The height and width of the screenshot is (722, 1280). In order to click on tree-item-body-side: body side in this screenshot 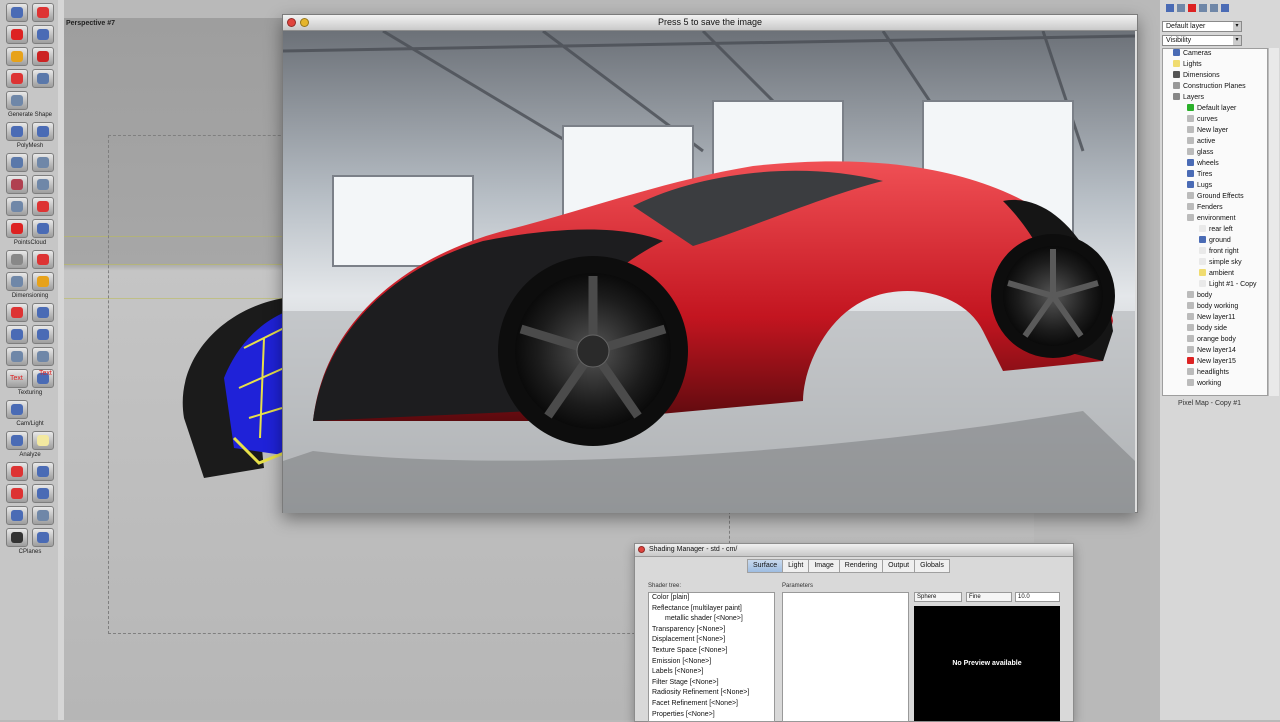, I will do `click(1207, 329)`.